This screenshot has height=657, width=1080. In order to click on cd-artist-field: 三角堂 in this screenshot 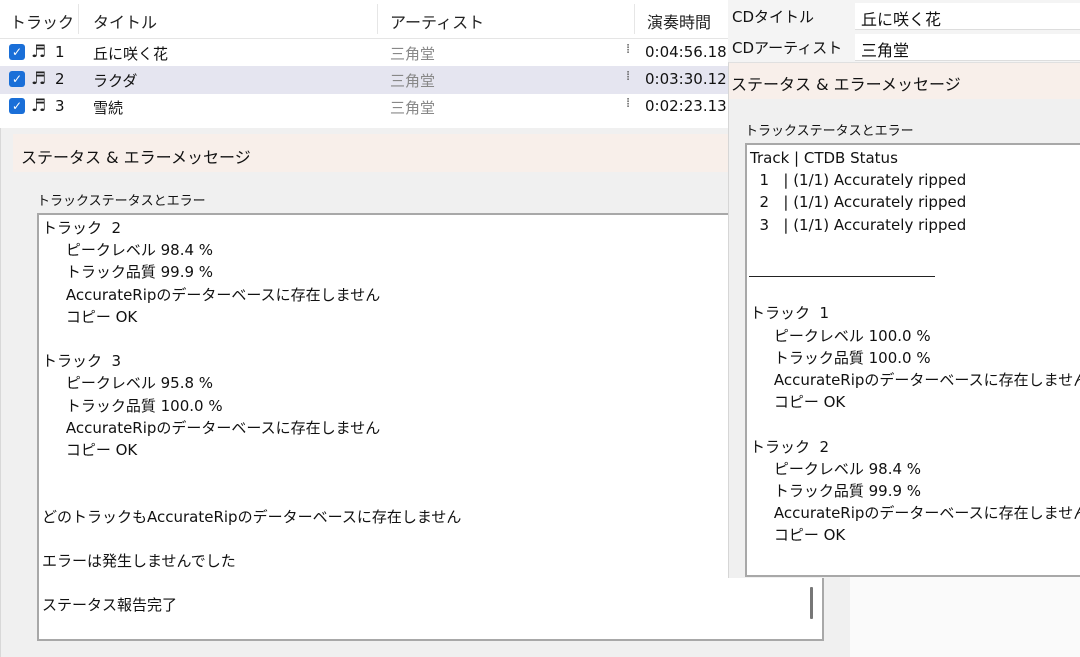, I will do `click(967, 47)`.